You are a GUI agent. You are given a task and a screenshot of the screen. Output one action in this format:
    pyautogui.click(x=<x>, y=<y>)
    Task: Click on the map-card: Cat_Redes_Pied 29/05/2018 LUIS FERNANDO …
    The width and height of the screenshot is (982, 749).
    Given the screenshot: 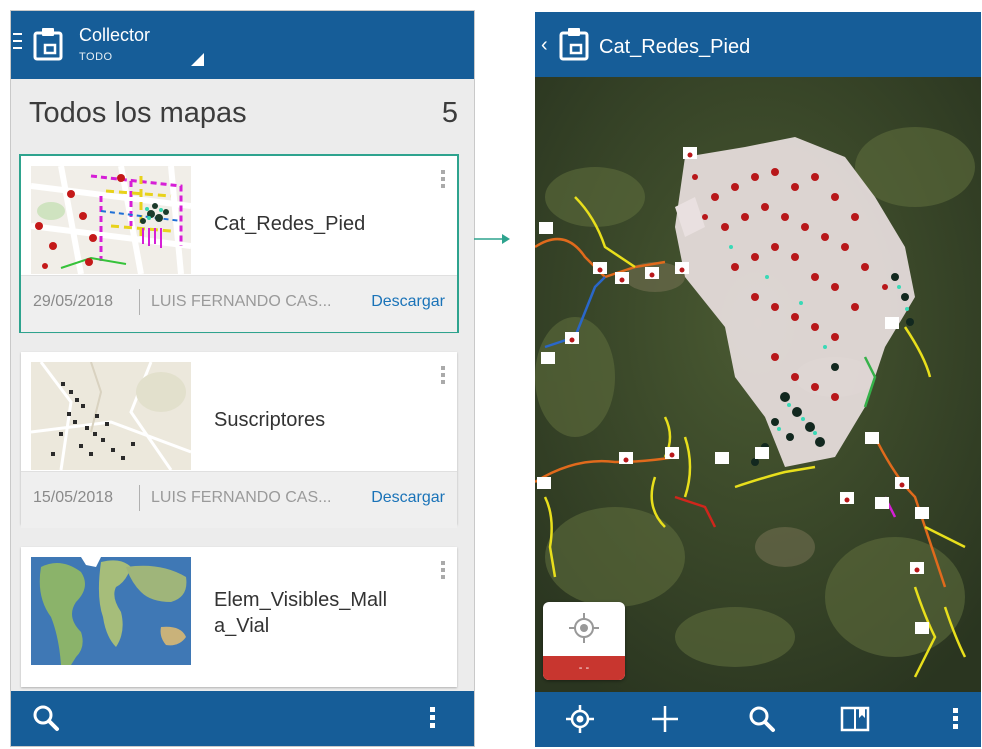 What is the action you would take?
    pyautogui.click(x=239, y=243)
    